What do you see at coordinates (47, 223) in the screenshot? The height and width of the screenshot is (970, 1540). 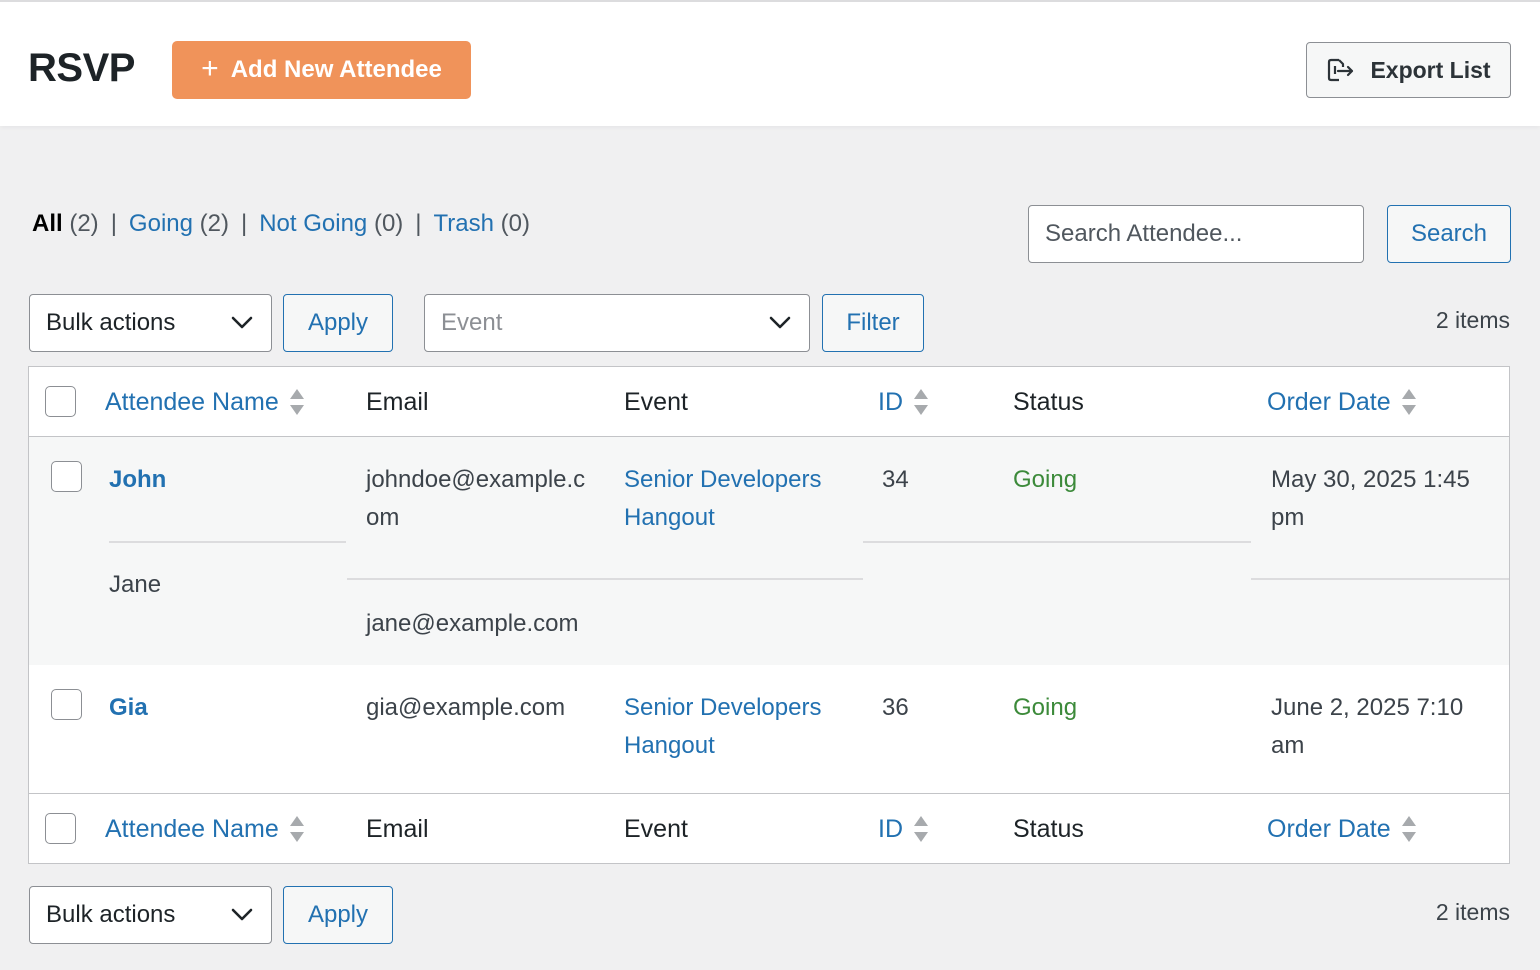 I see `filter-all: All` at bounding box center [47, 223].